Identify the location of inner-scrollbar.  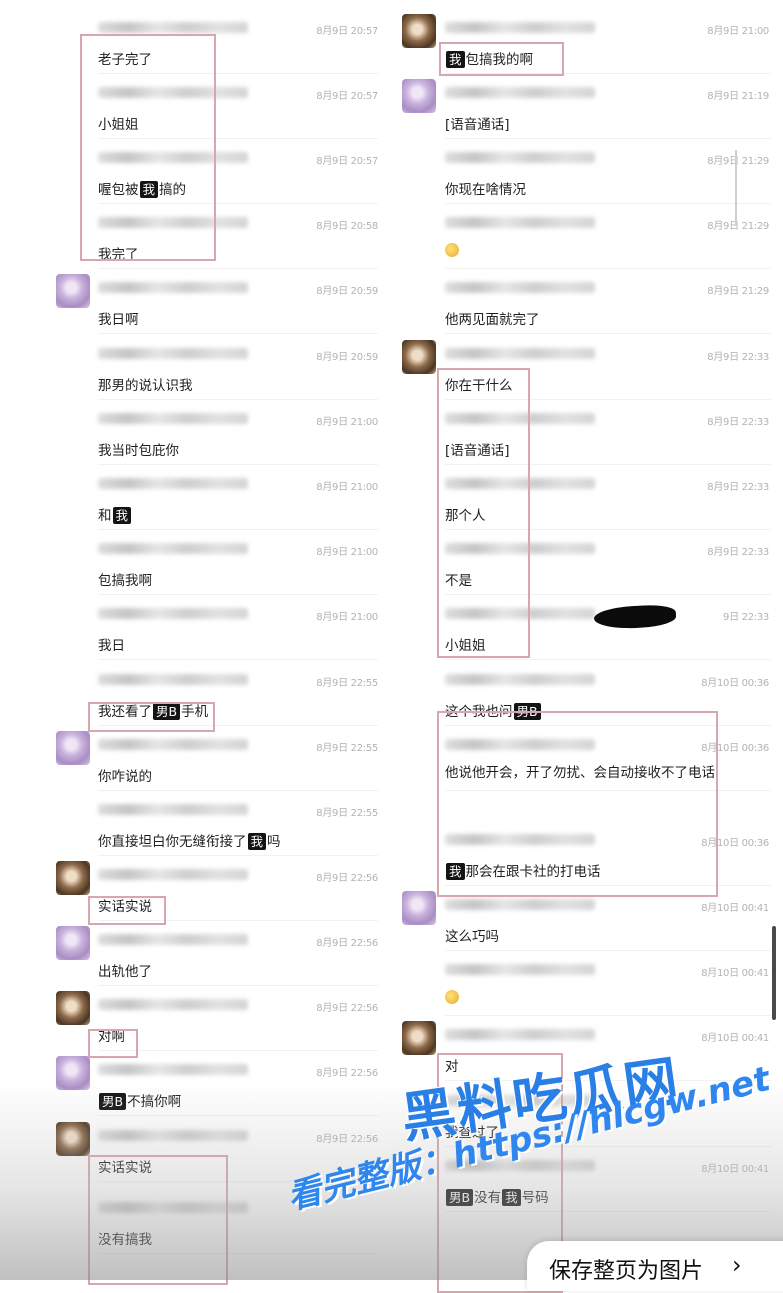
(736, 188).